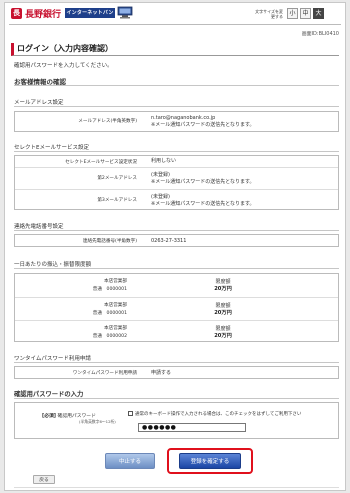 The image size is (350, 493). I want to click on email-value: n.taro@naganobank.co.jp, so click(183, 118).